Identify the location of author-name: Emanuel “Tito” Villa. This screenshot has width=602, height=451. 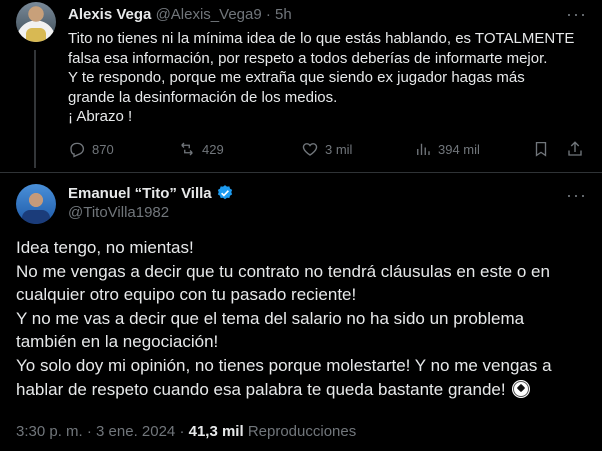
(140, 193).